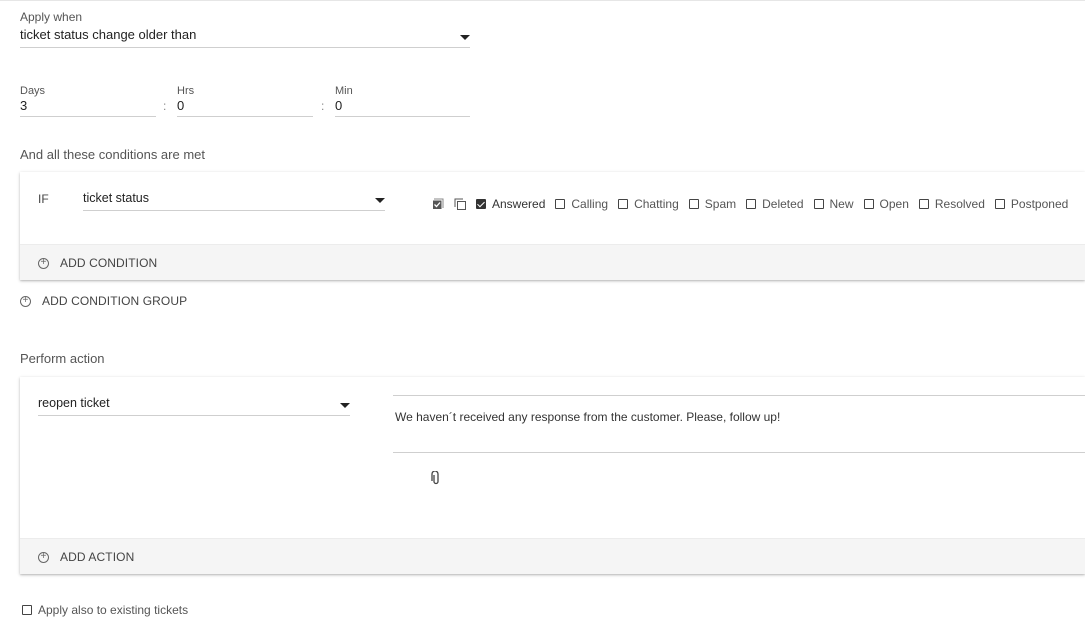 This screenshot has width=1085, height=631. What do you see at coordinates (33, 91) in the screenshot?
I see `days-label: Days` at bounding box center [33, 91].